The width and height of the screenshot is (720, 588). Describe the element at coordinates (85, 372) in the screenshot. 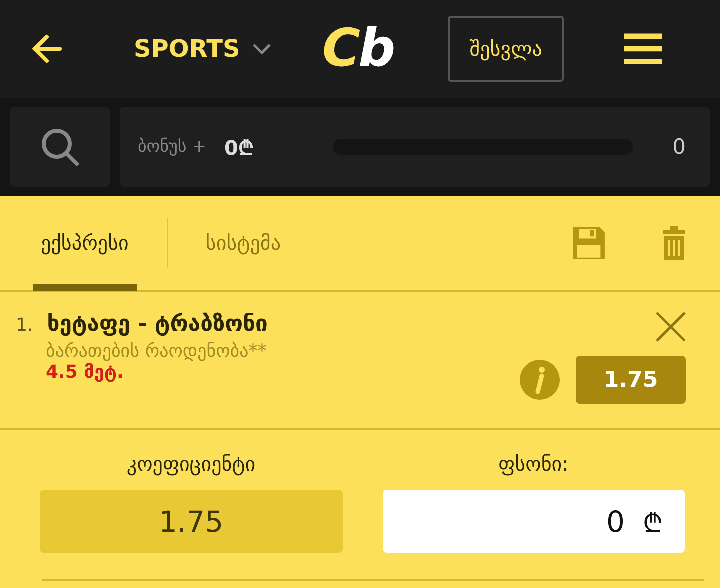

I see `bet-pick: 4.5 მეტ.` at that location.